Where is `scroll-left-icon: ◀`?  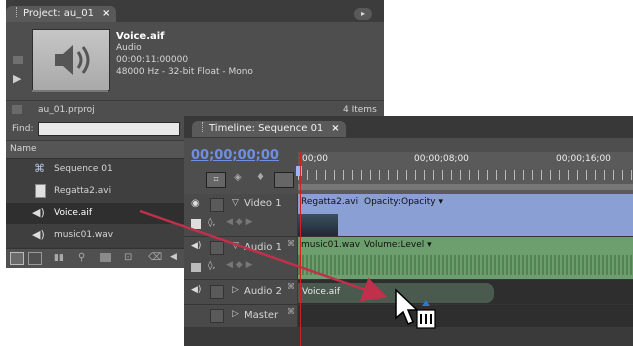
scroll-left-icon: ◀ is located at coordinates (173, 257).